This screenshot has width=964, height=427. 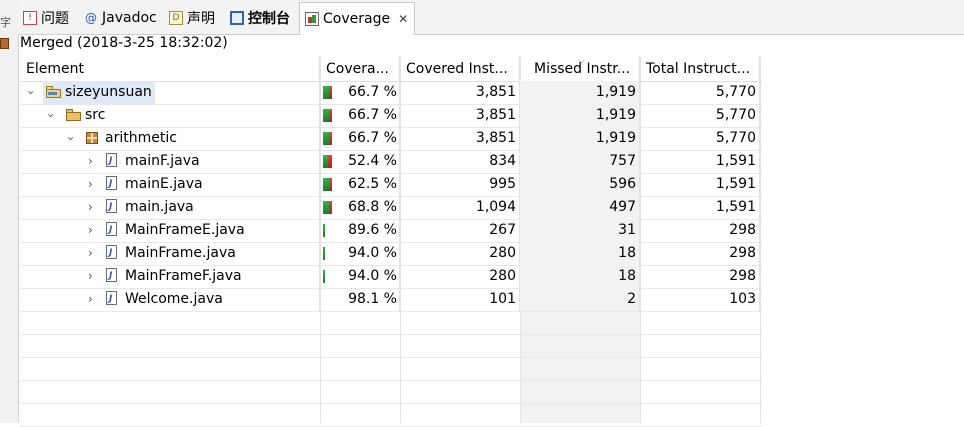 I want to click on element-name: MainFrame.java, so click(x=180, y=253).